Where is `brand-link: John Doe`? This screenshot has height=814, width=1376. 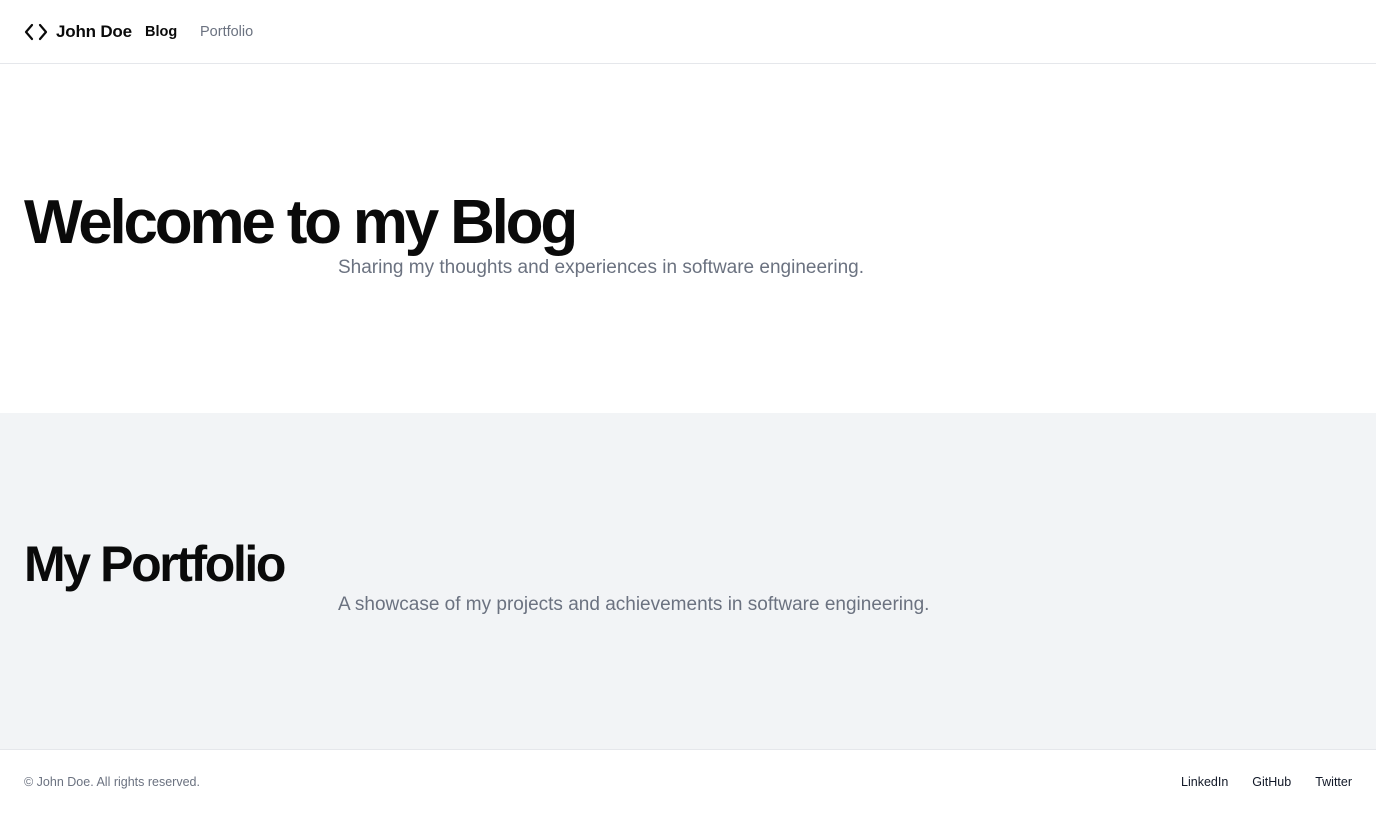
brand-link: John Doe is located at coordinates (78, 32).